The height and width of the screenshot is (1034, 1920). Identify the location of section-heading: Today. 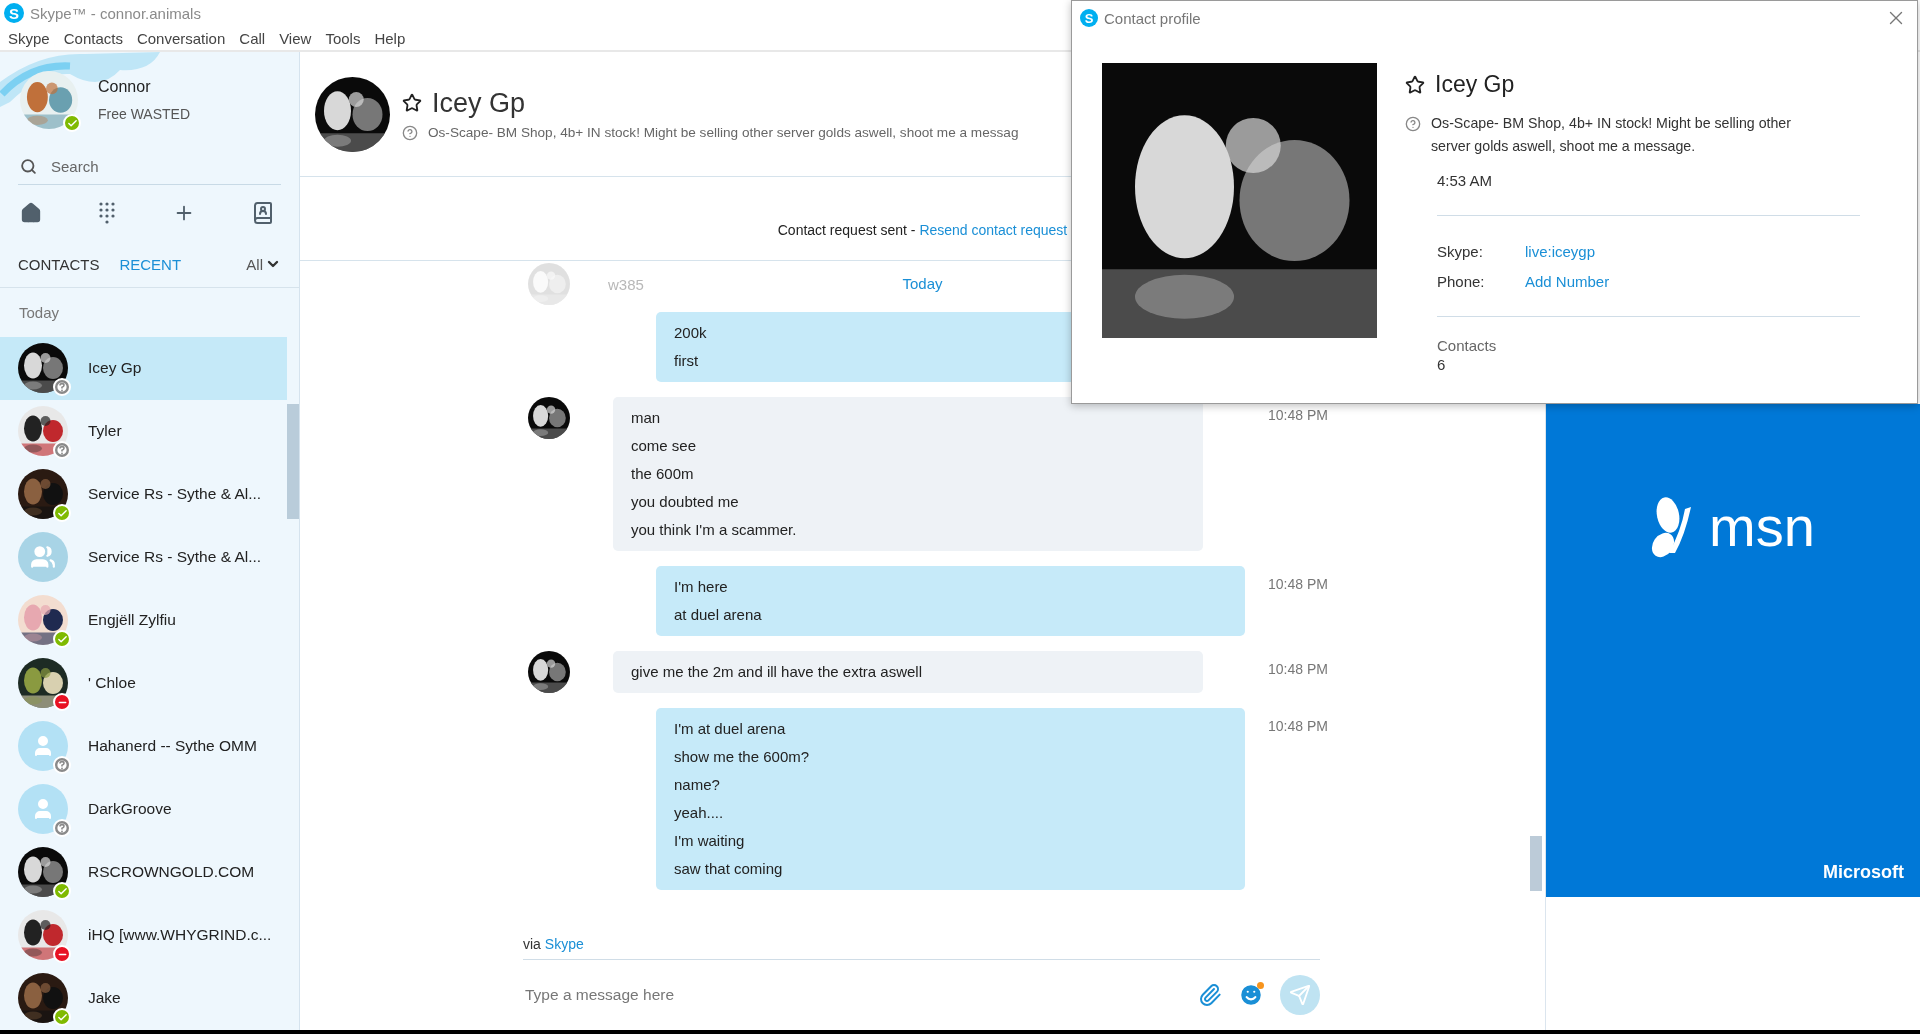
(39, 313).